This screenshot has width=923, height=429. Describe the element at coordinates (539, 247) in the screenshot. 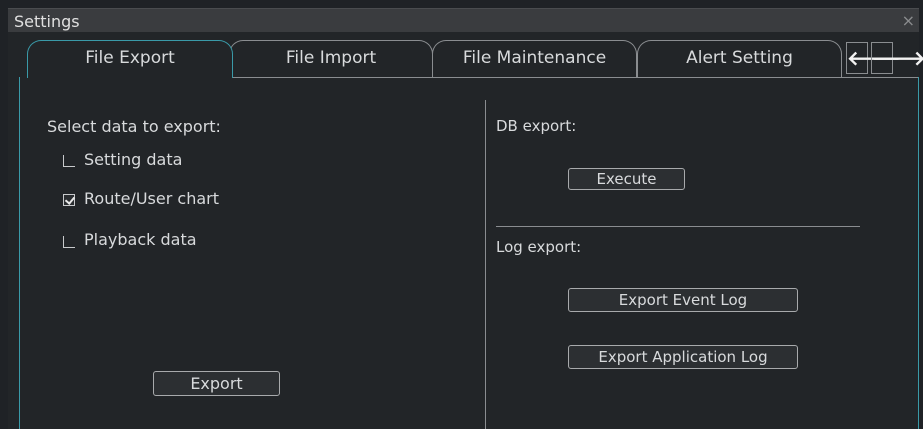

I see `log-export-heading: Log export:` at that location.